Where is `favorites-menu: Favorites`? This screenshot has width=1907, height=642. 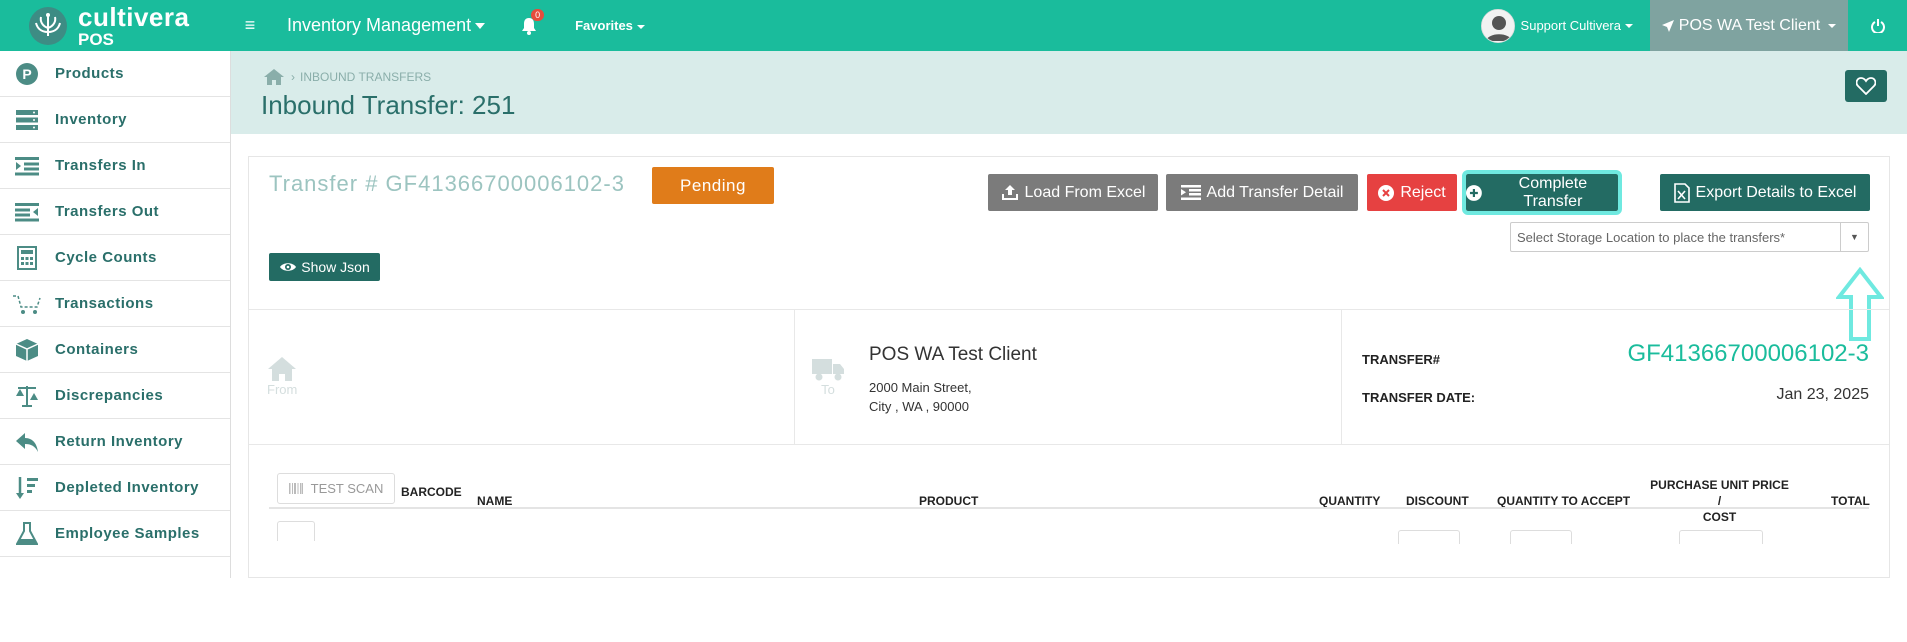
favorites-menu: Favorites is located at coordinates (610, 25).